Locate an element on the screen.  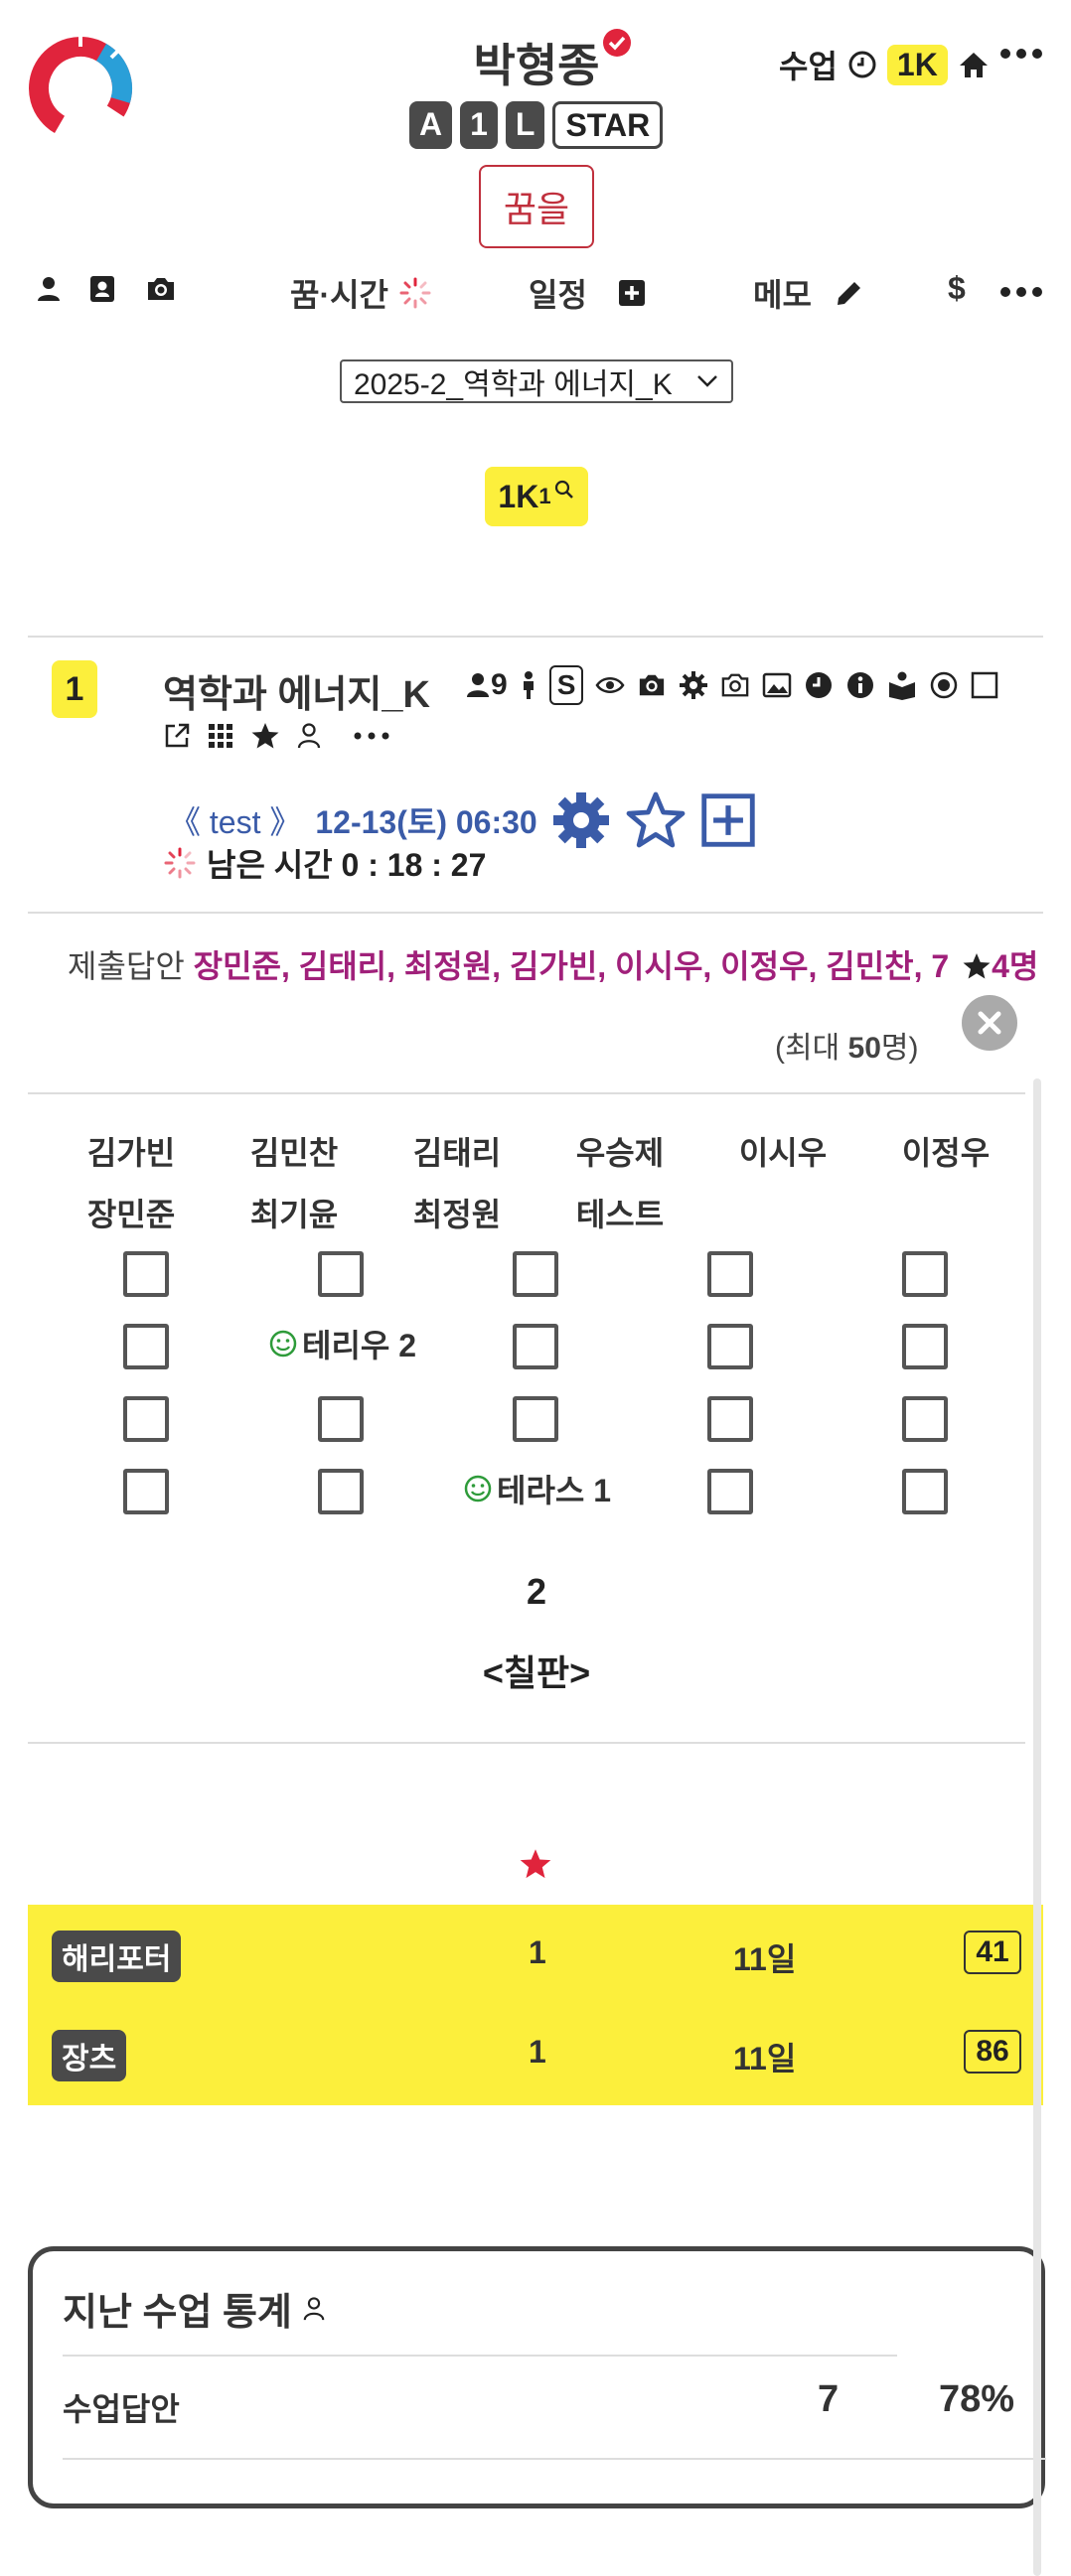
student-name: 김가빈 is located at coordinates (131, 1151).